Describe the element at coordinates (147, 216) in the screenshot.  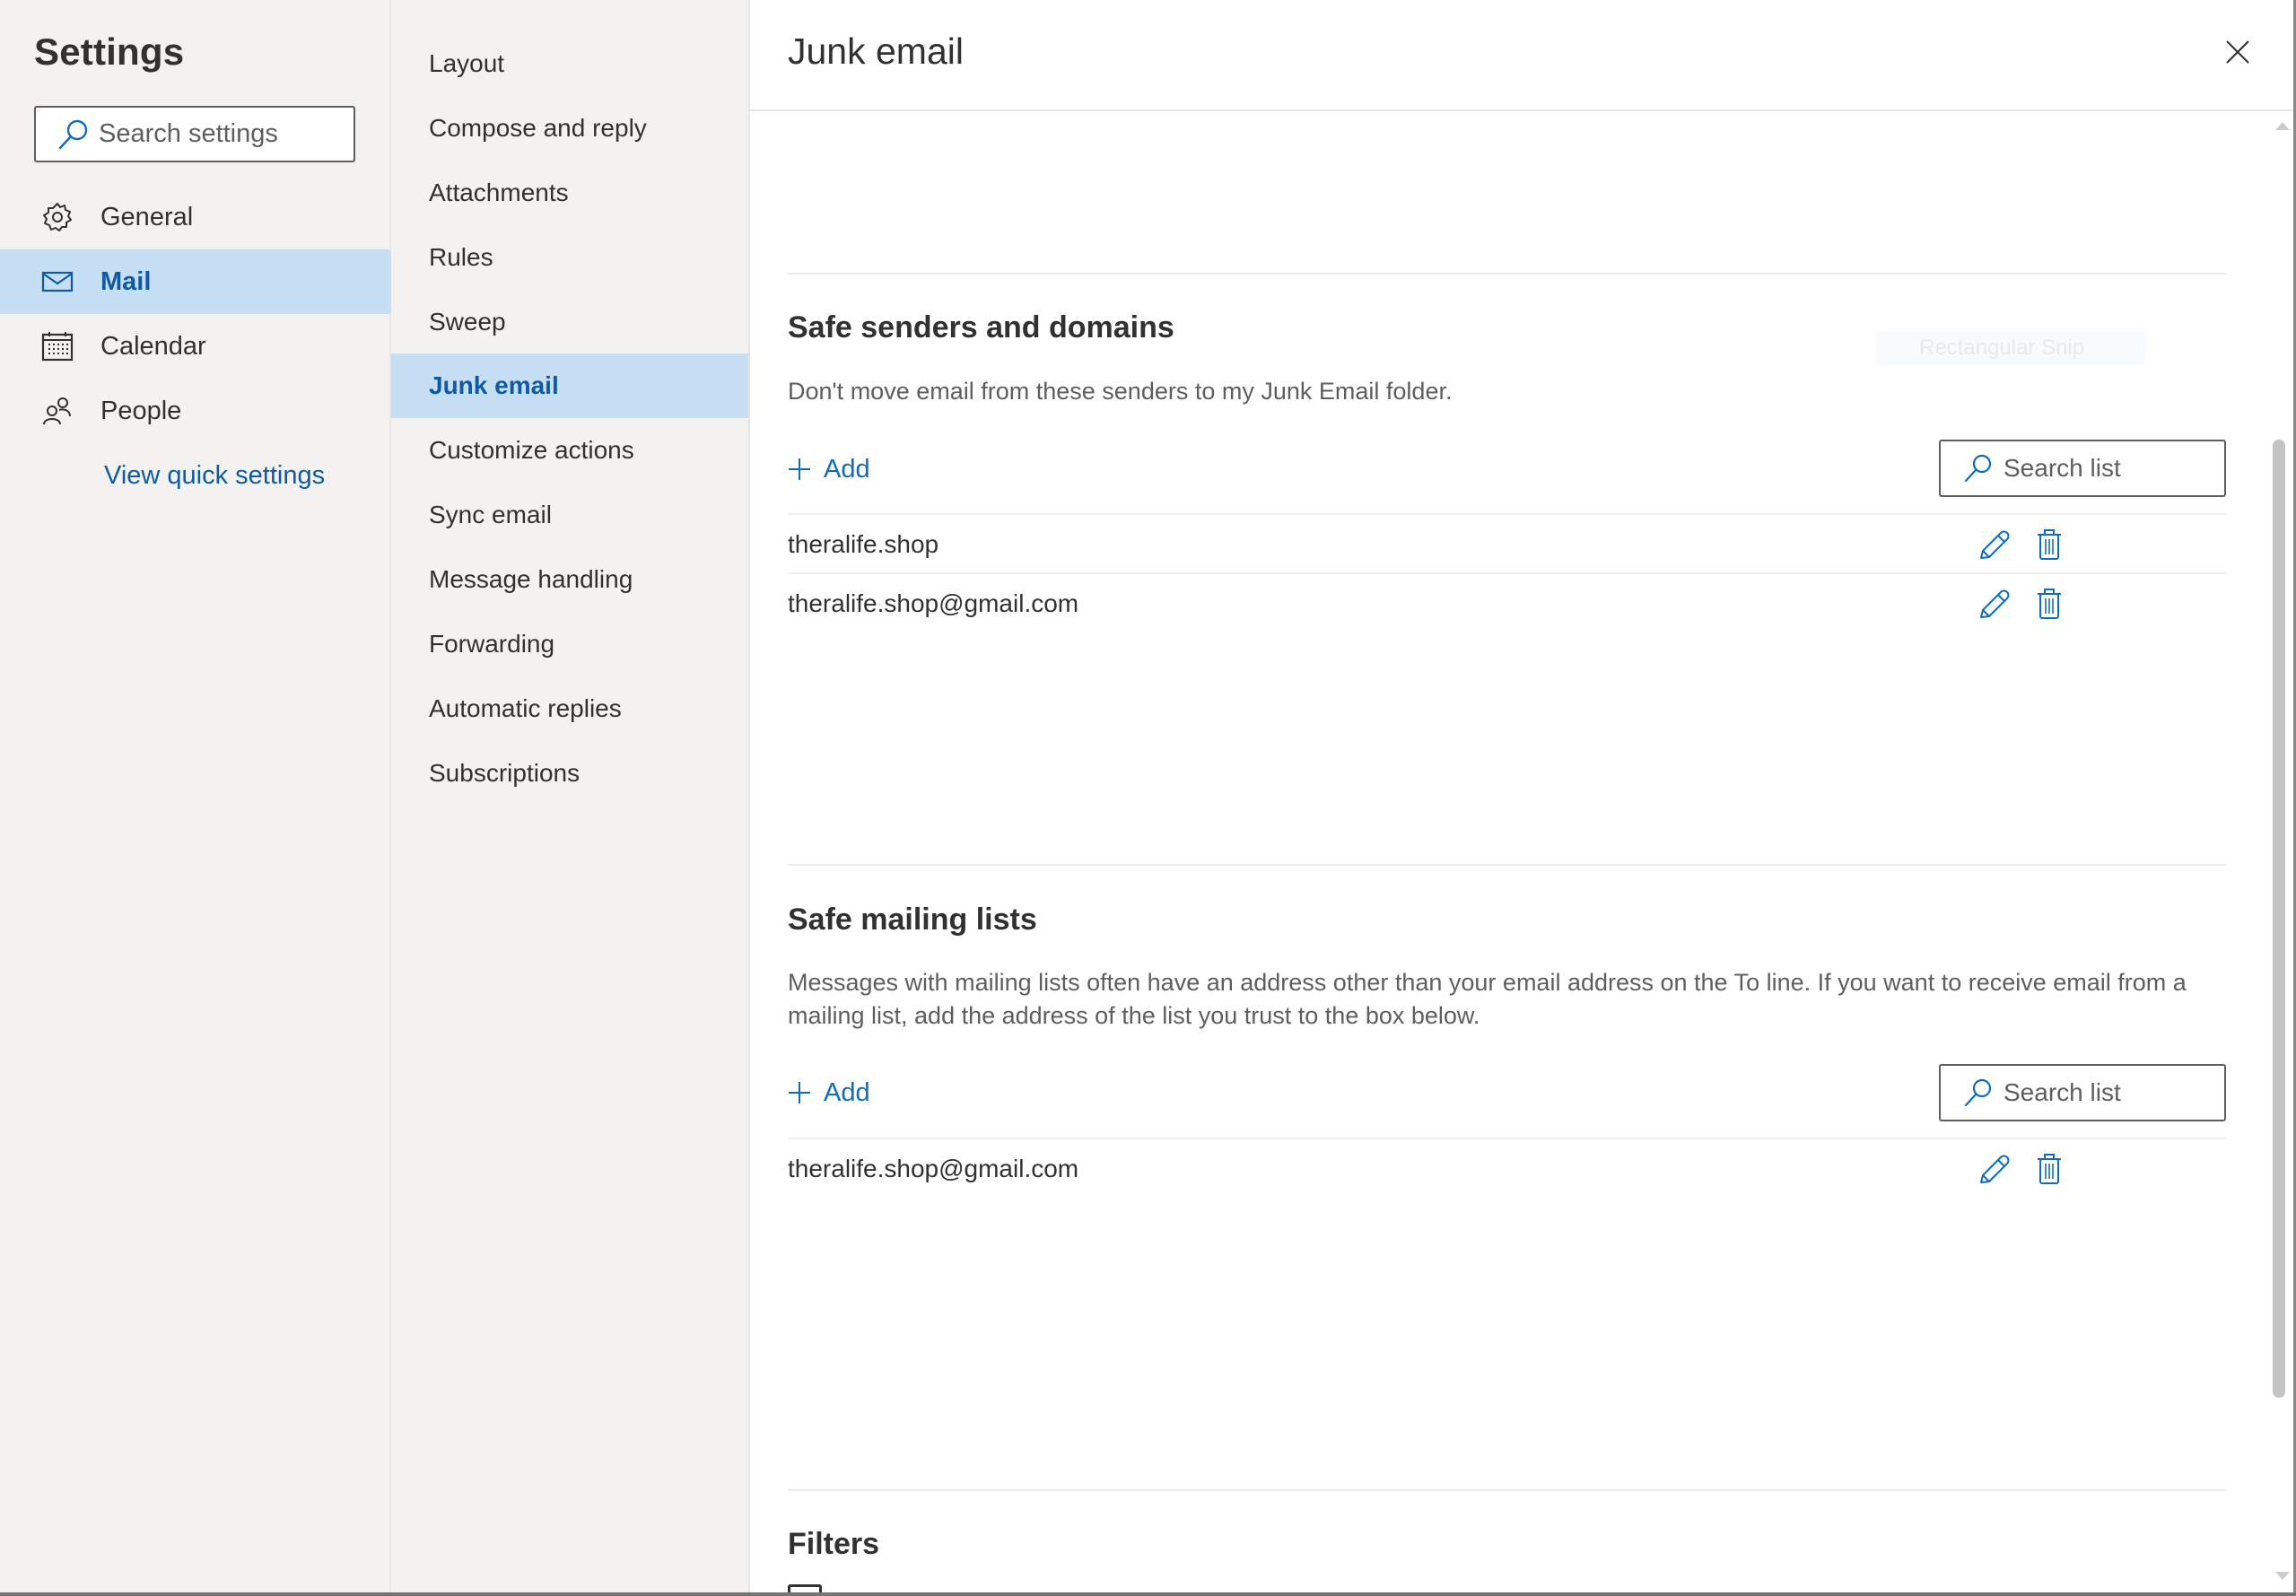
I see `sidebar-item-label: General` at that location.